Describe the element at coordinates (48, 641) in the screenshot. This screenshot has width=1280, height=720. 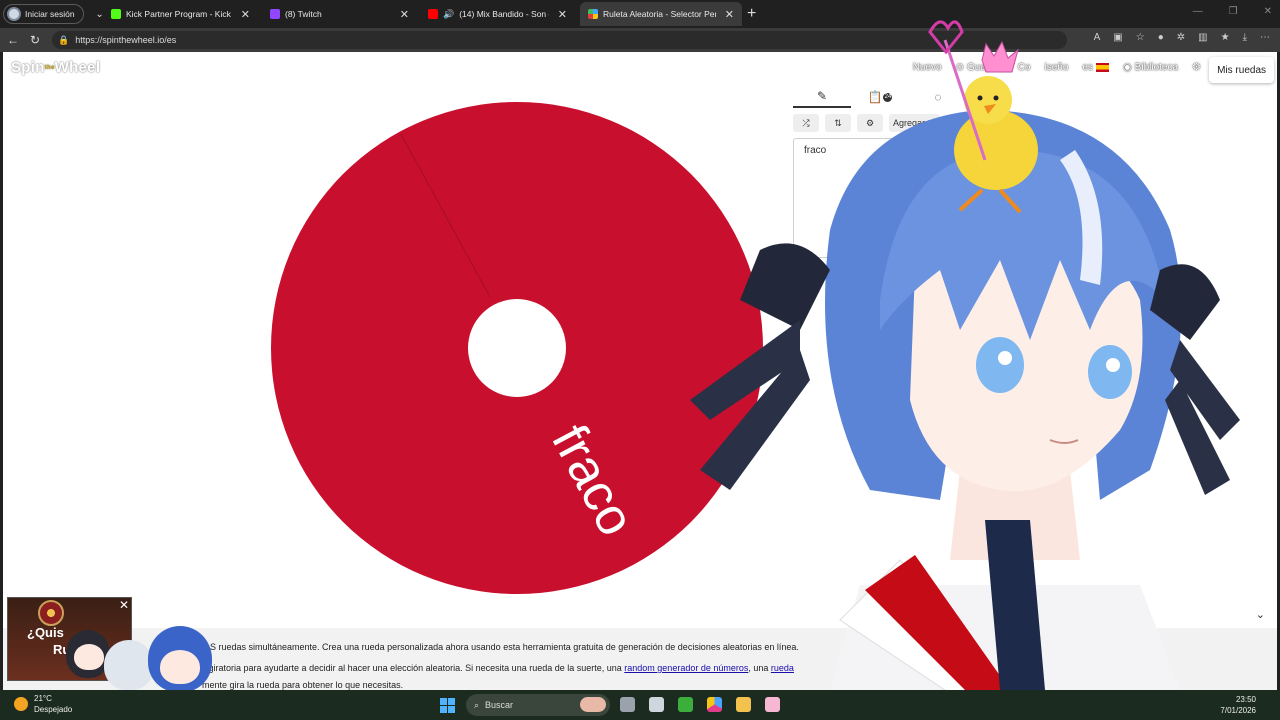
I see `promo-text: ¿Quis Ru` at that location.